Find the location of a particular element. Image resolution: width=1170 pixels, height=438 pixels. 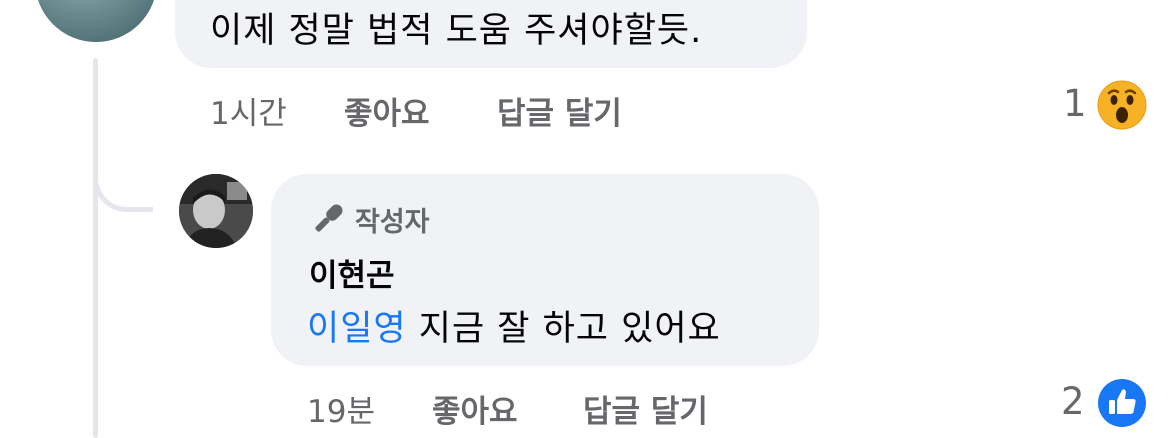

reaction-count: 1 is located at coordinates (1075, 103).